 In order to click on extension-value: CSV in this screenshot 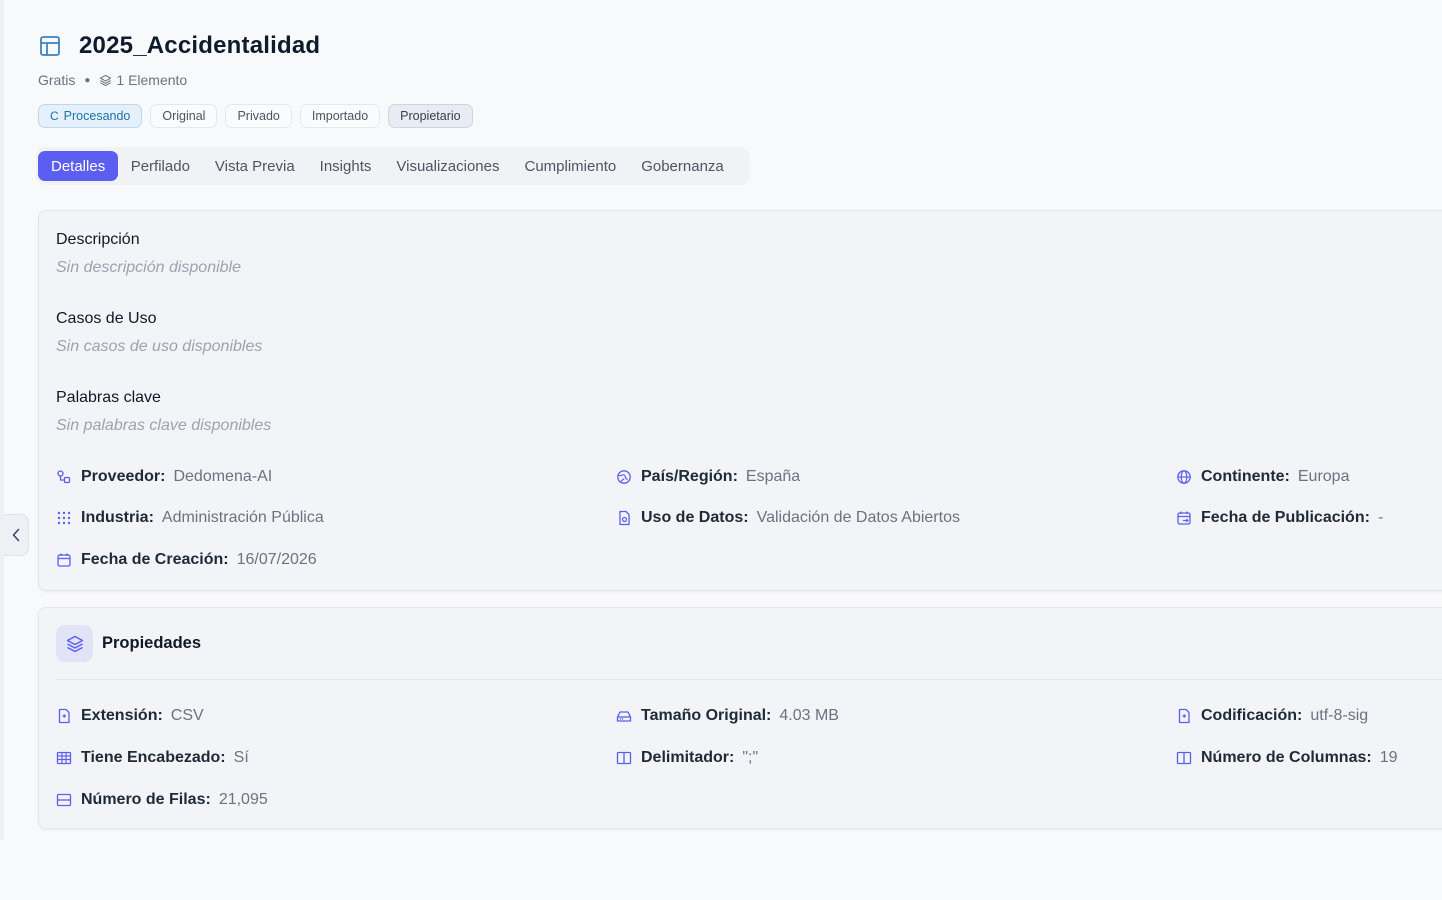, I will do `click(187, 715)`.